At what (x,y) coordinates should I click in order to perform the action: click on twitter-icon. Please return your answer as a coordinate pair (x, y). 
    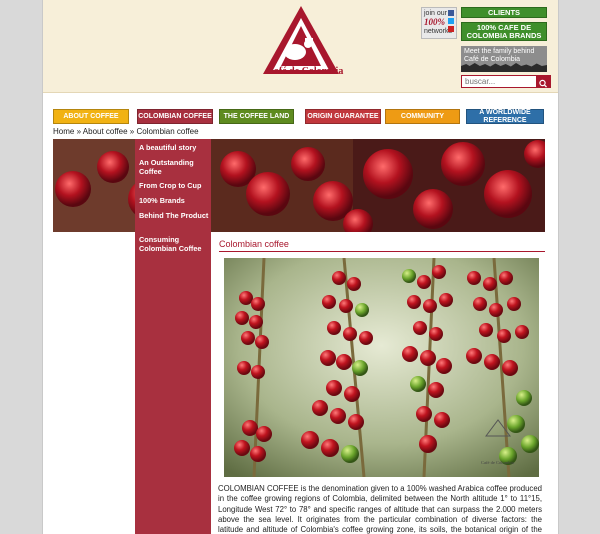
    Looking at the image, I should click on (451, 21).